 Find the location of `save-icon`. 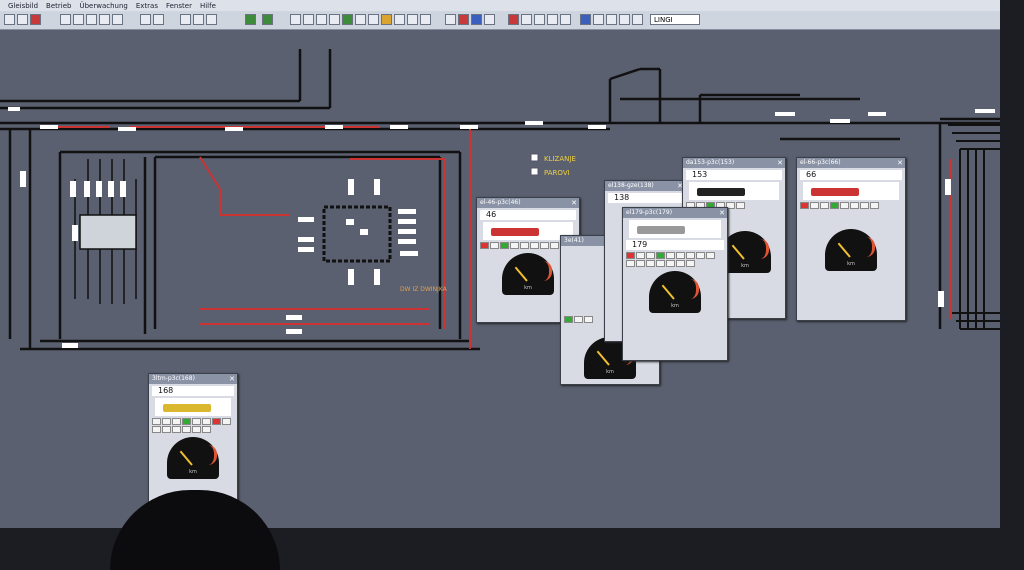

save-icon is located at coordinates (65, 19).